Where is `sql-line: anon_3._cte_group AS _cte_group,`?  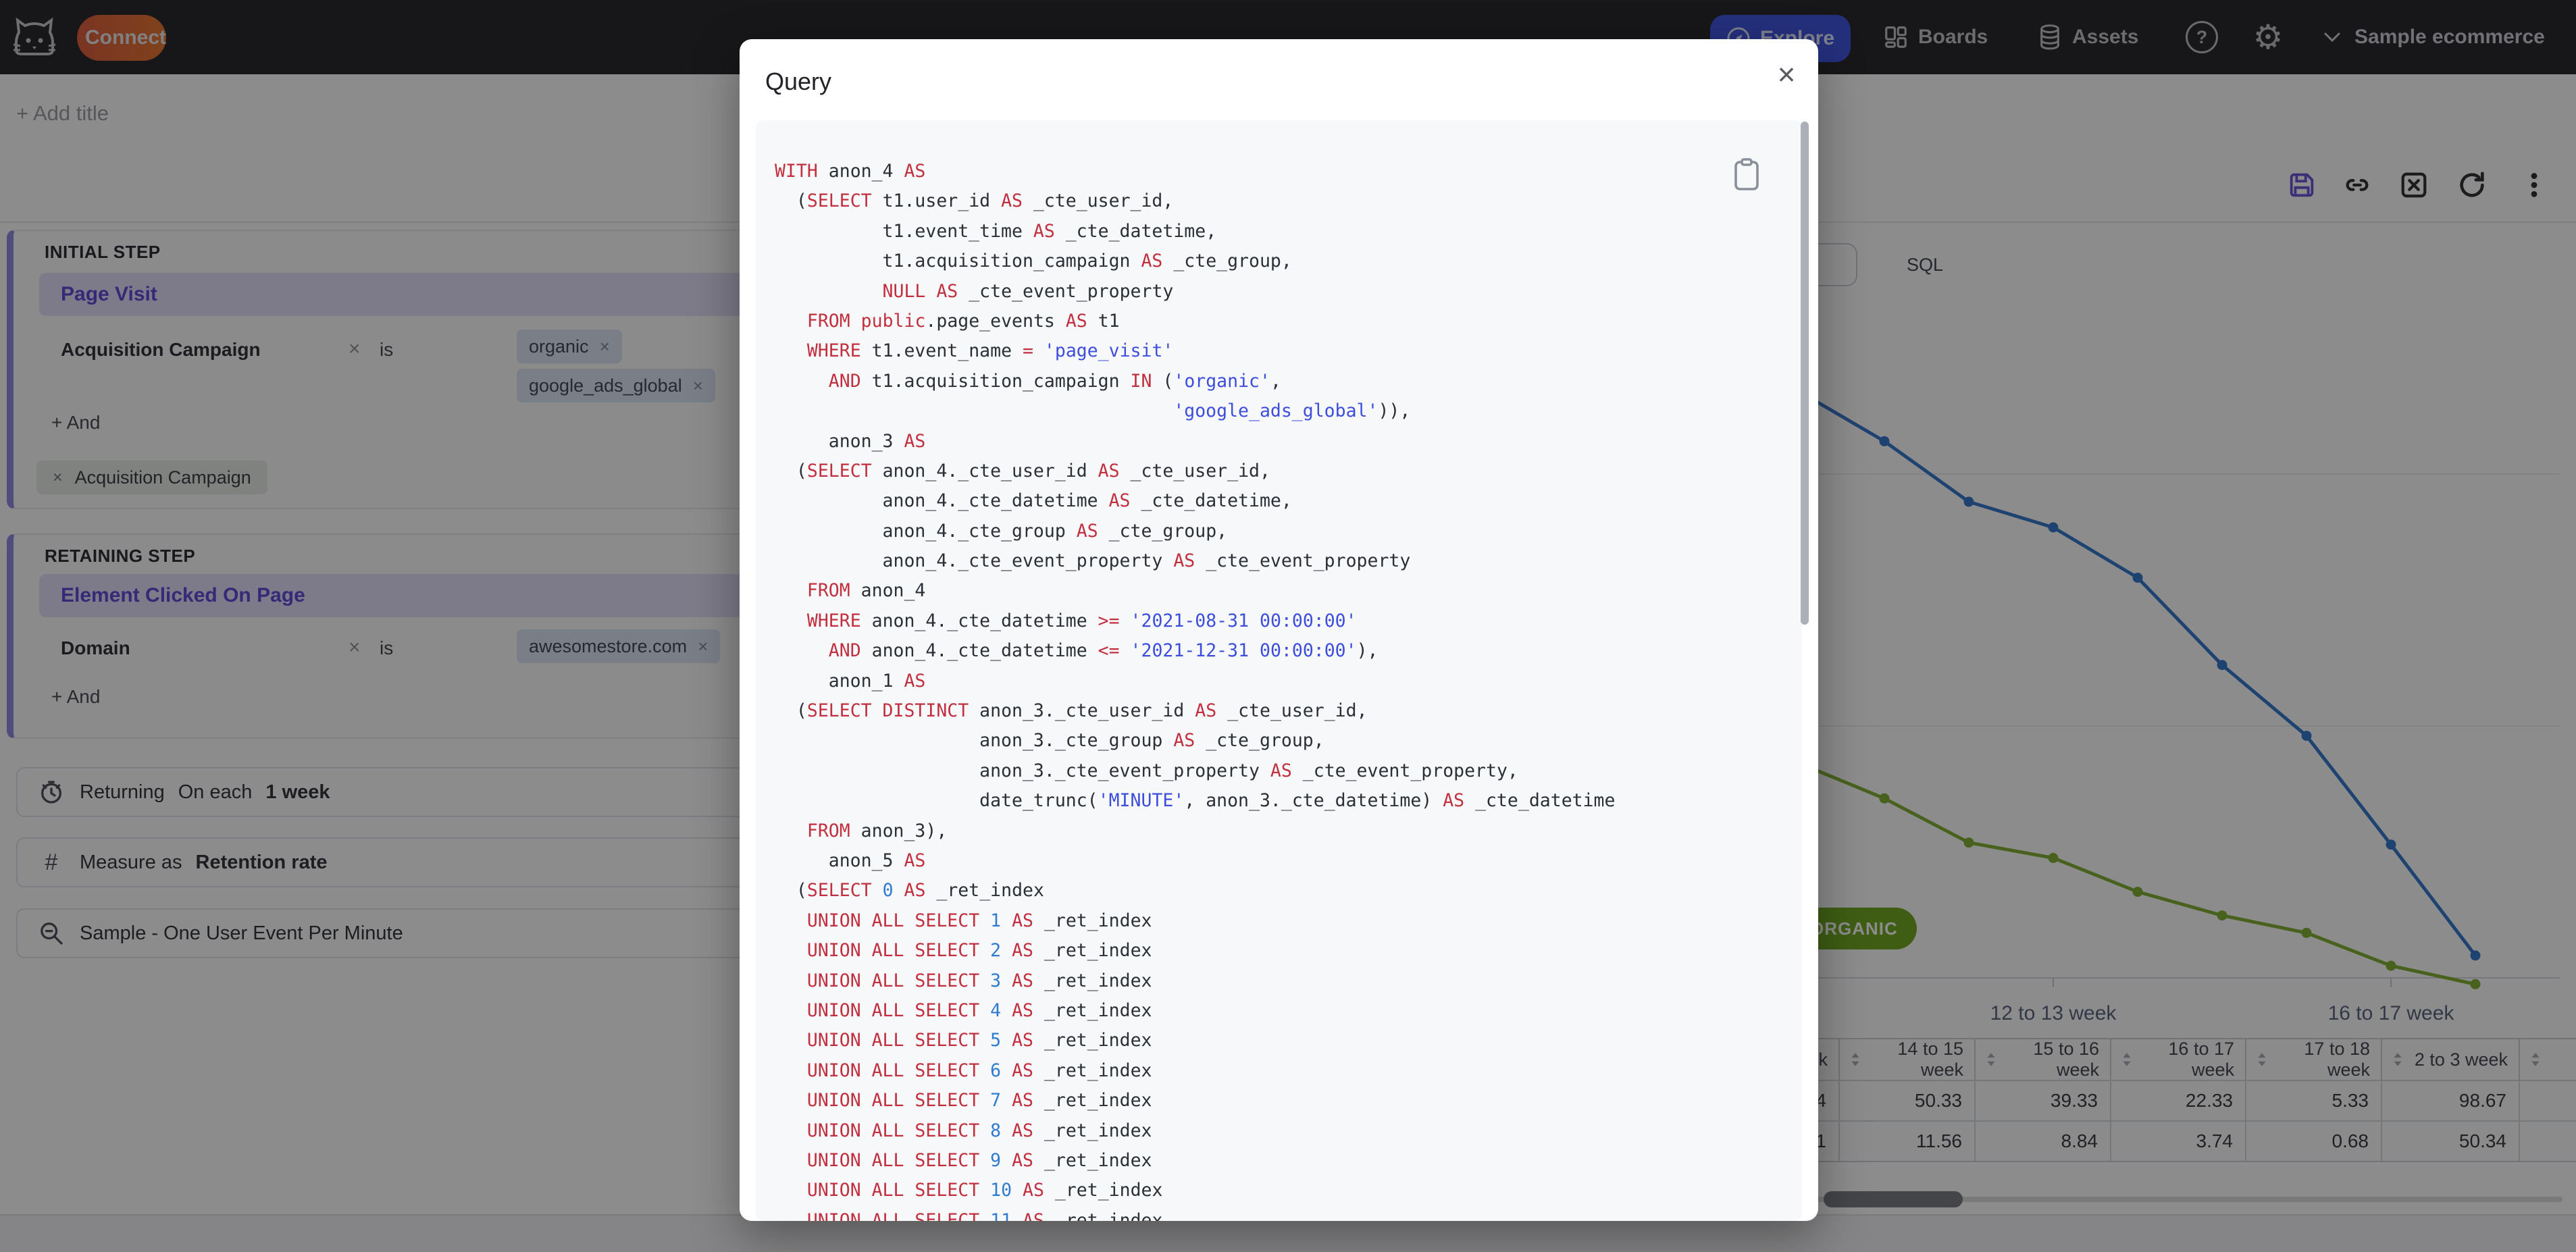 sql-line: anon_3._cte_group AS _cte_group, is located at coordinates (1049, 741).